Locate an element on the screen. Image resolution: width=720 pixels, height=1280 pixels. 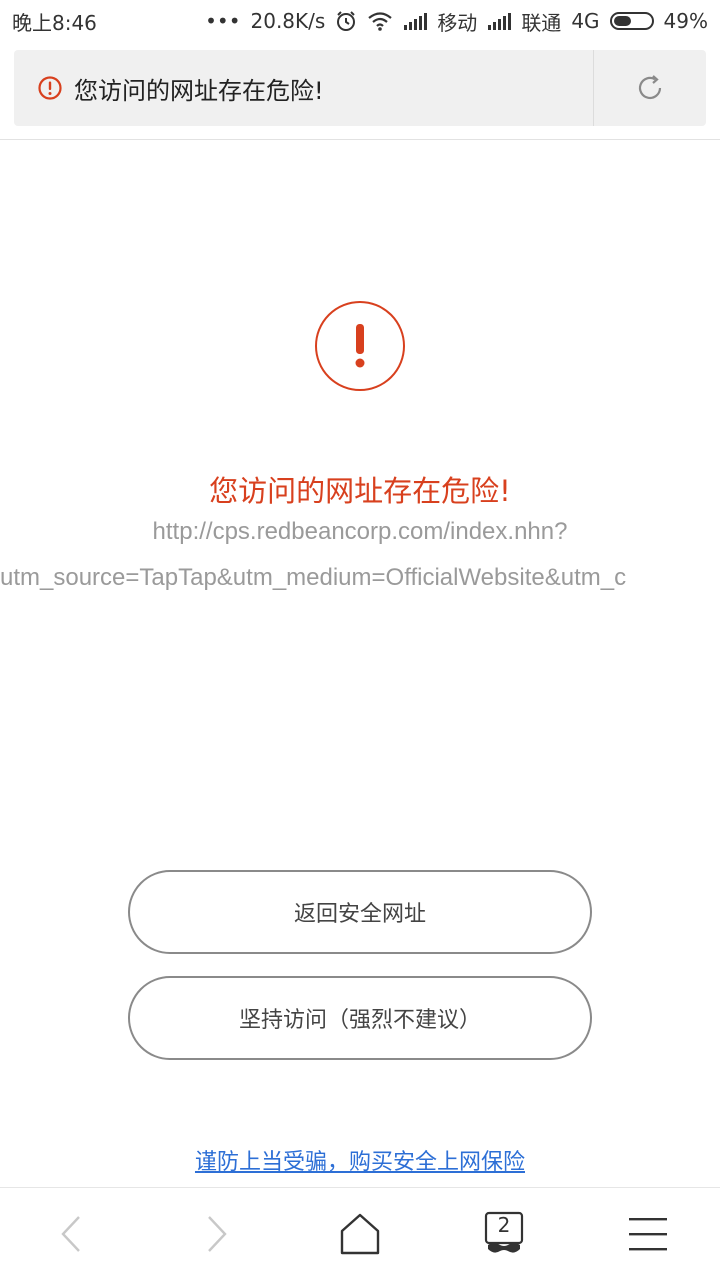
alarm-icon is located at coordinates (346, 21).